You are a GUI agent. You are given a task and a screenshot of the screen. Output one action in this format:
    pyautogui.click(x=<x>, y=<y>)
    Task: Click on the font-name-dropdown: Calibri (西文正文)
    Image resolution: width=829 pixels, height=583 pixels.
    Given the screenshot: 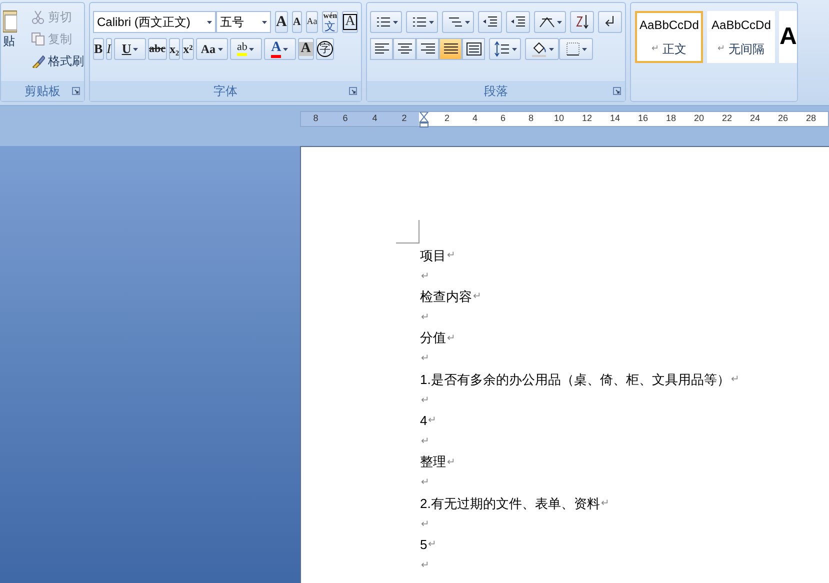 What is the action you would take?
    pyautogui.click(x=154, y=22)
    